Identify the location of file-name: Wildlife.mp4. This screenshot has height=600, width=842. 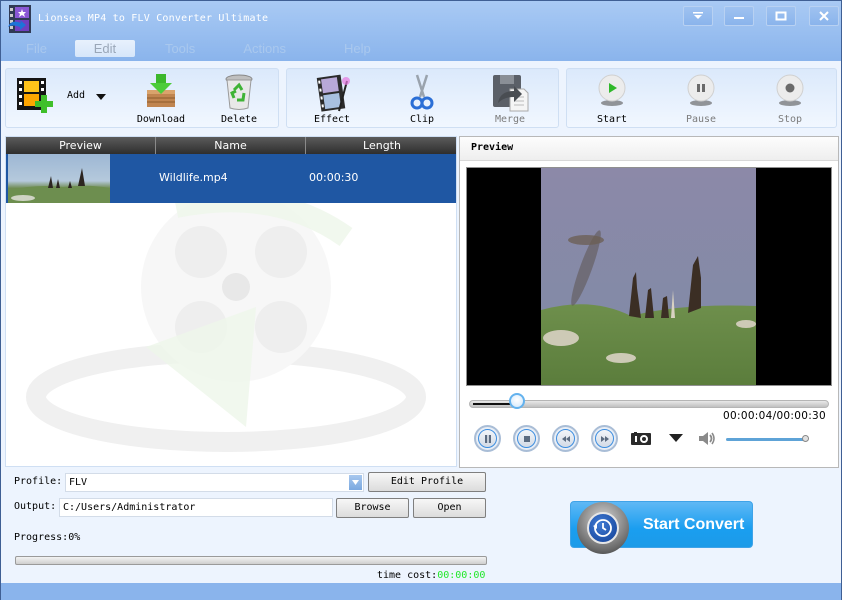
(193, 177).